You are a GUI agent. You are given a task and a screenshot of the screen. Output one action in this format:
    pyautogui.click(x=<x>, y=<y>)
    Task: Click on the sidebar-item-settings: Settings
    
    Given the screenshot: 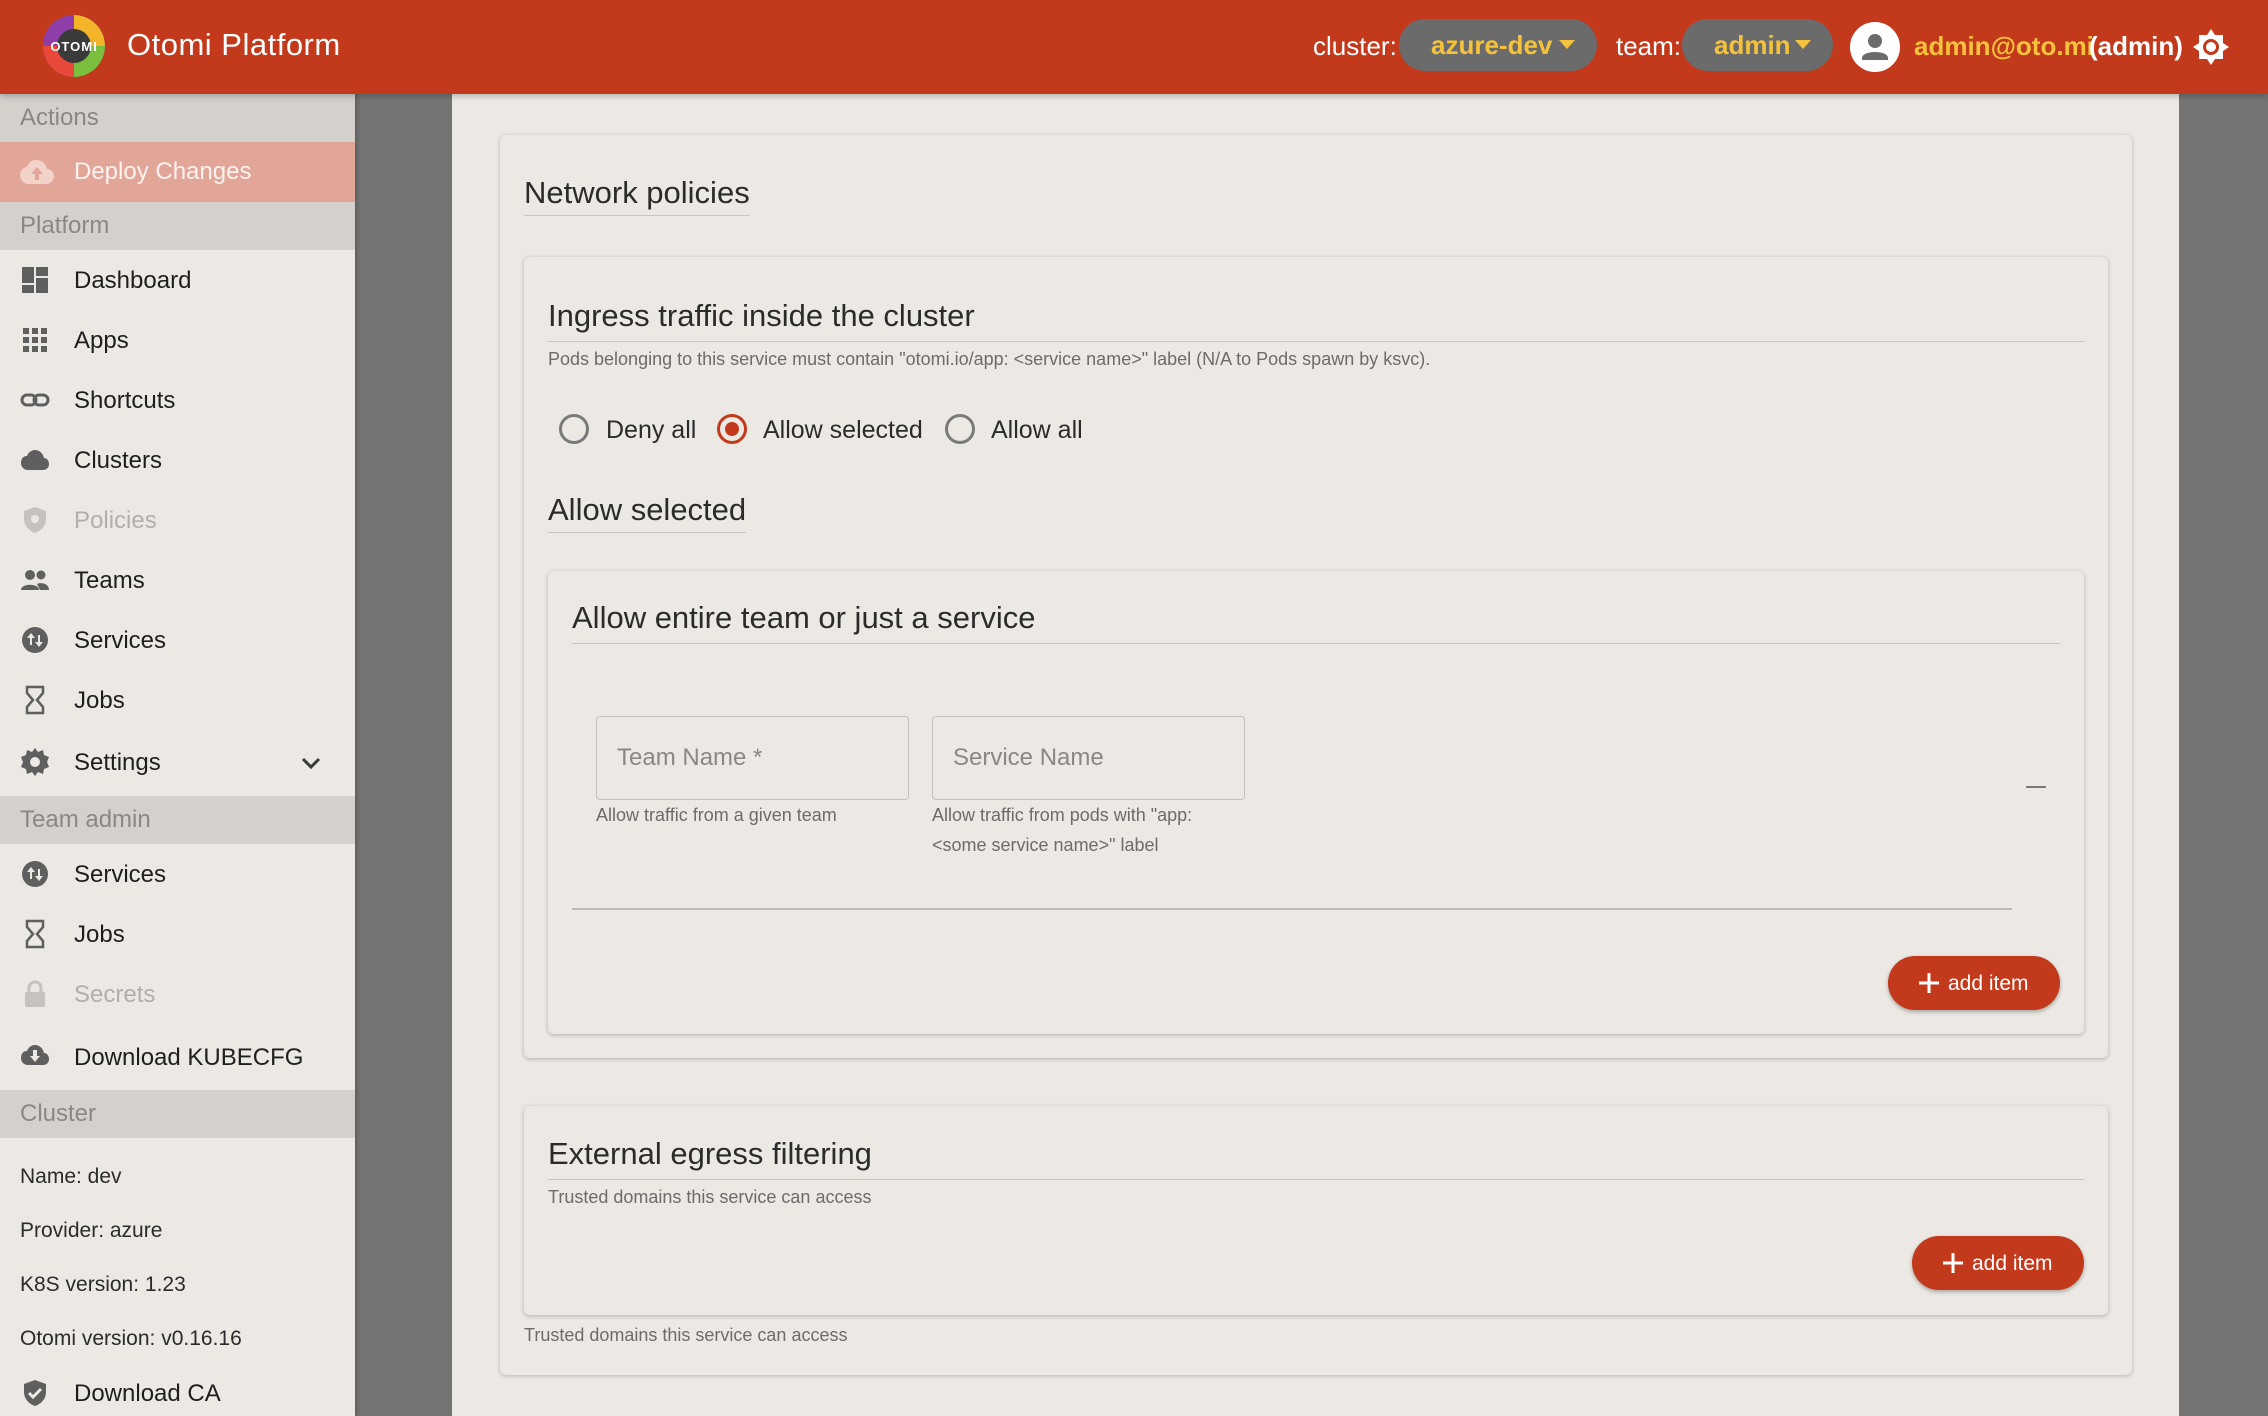 What is the action you would take?
    pyautogui.click(x=177, y=762)
    